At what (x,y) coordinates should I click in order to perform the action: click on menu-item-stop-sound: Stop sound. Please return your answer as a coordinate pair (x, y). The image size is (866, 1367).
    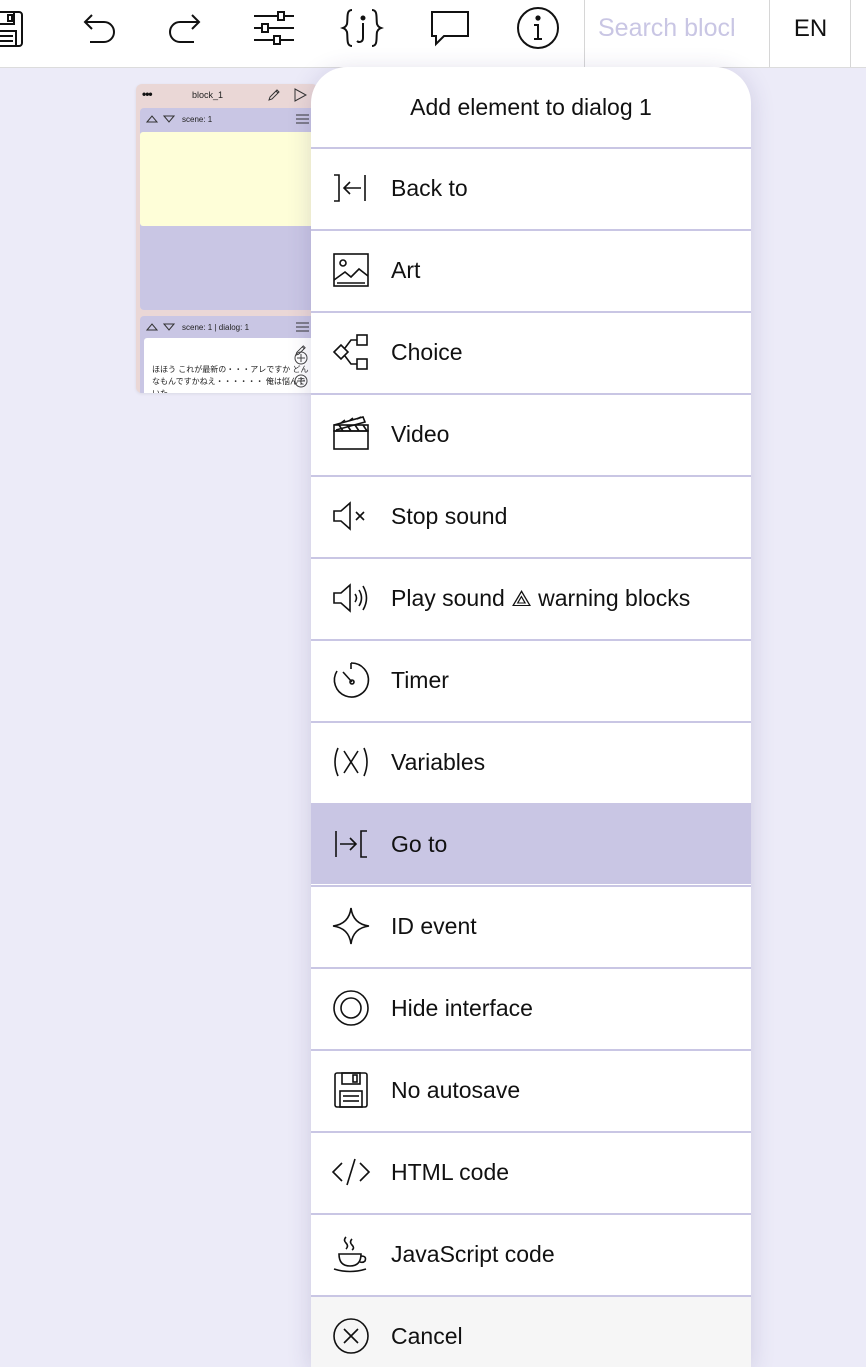
    Looking at the image, I should click on (531, 515).